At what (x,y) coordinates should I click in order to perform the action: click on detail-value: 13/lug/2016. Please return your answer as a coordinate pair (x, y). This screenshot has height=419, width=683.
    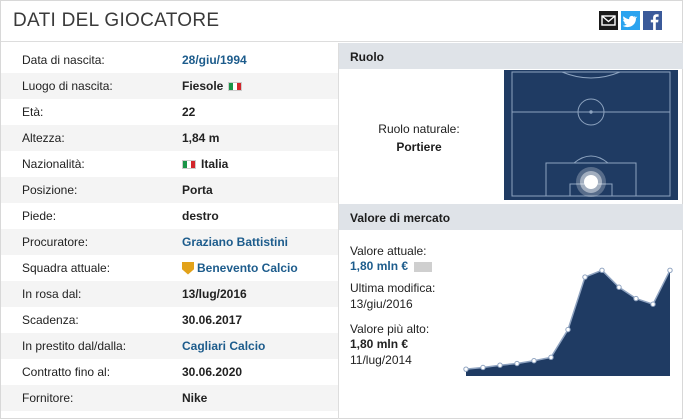
    Looking at the image, I should click on (214, 294).